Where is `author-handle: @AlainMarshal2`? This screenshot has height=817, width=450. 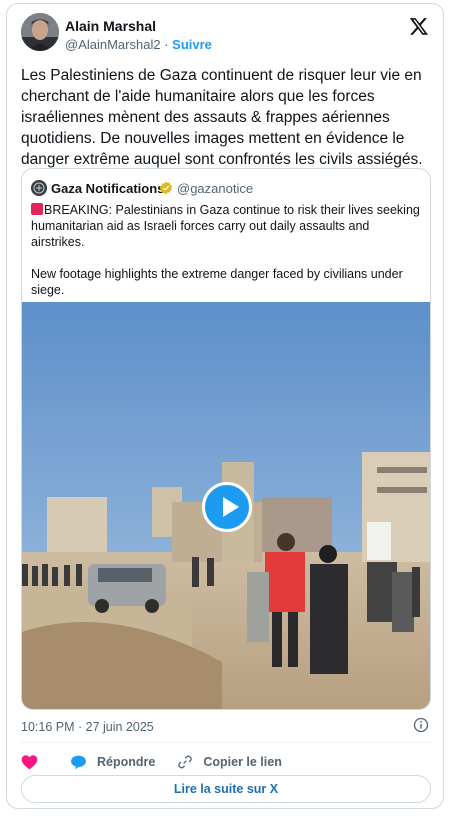 author-handle: @AlainMarshal2 is located at coordinates (113, 44).